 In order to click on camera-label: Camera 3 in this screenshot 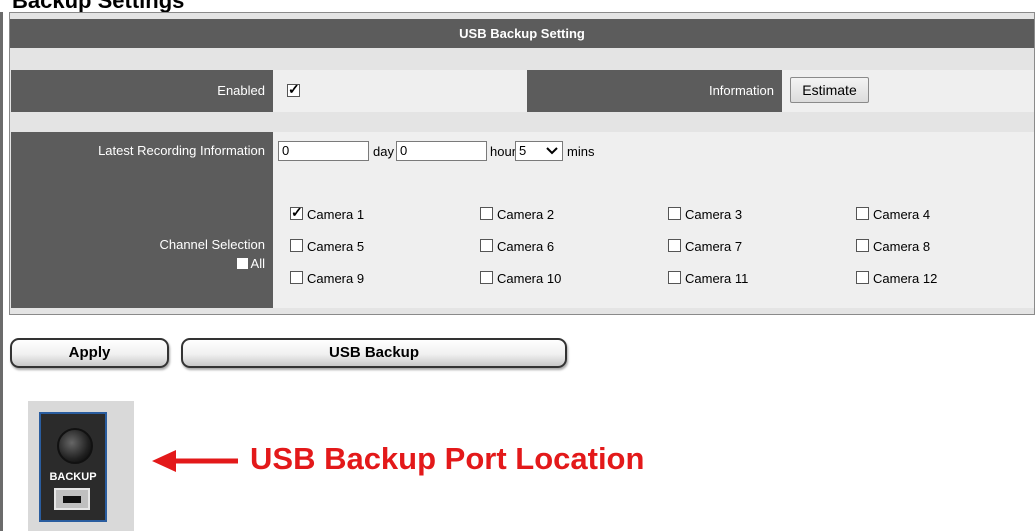, I will do `click(714, 214)`.